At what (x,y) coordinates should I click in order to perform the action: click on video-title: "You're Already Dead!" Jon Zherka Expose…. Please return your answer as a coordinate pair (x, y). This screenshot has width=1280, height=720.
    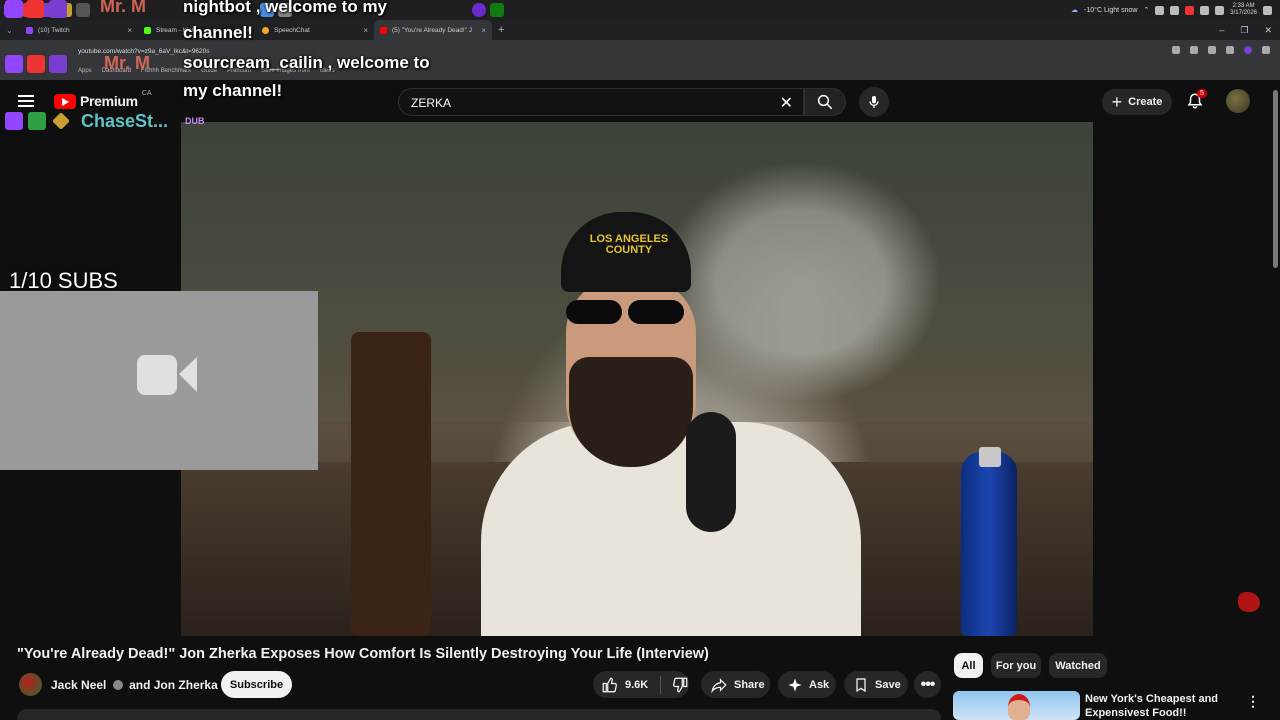
    Looking at the image, I should click on (363, 654).